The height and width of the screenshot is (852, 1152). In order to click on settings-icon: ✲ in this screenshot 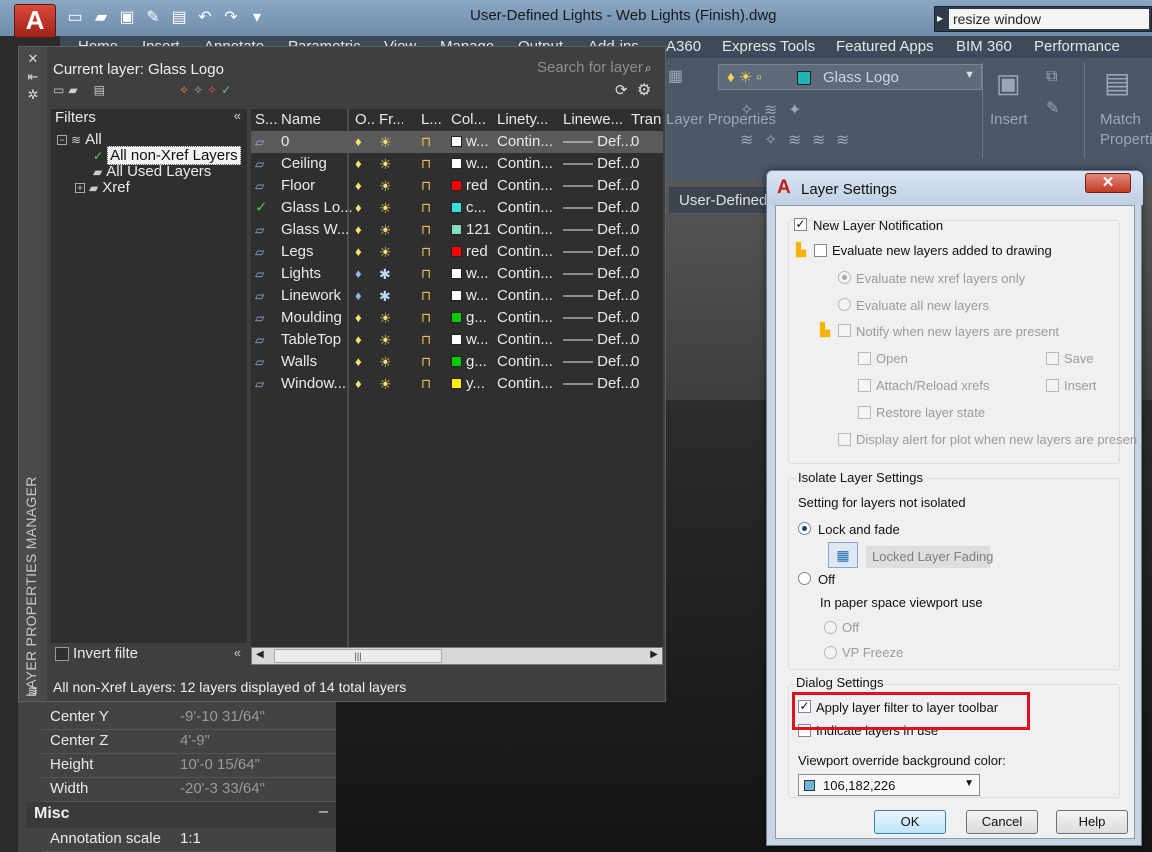, I will do `click(33, 95)`.